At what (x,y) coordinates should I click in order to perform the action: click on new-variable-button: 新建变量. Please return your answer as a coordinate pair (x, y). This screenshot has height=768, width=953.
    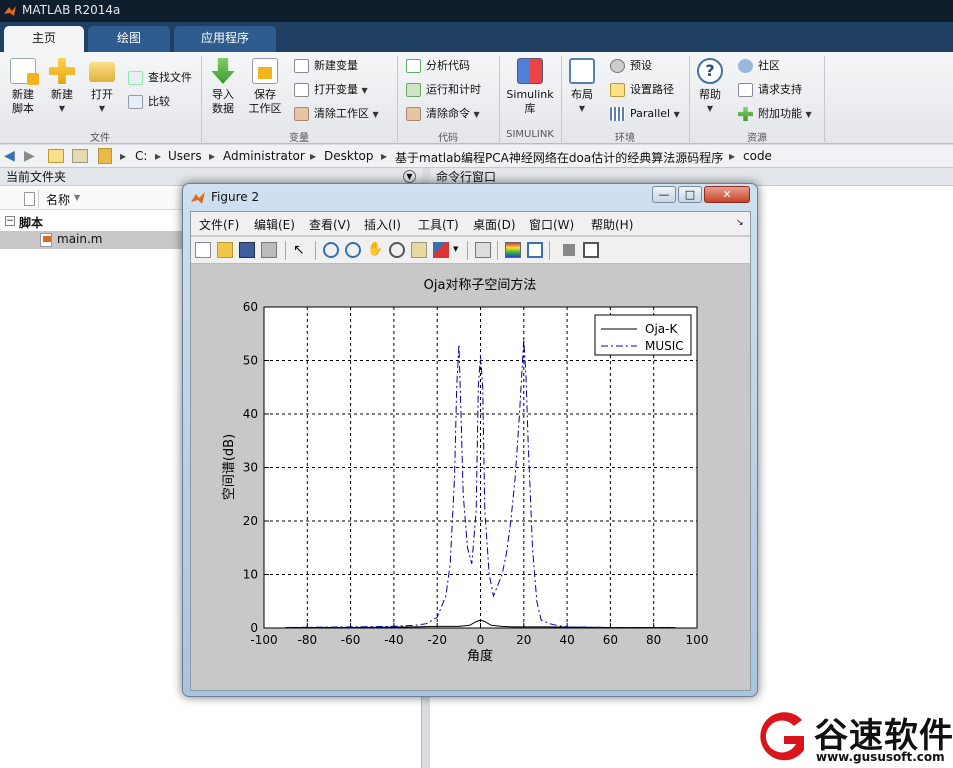
    Looking at the image, I should click on (326, 66).